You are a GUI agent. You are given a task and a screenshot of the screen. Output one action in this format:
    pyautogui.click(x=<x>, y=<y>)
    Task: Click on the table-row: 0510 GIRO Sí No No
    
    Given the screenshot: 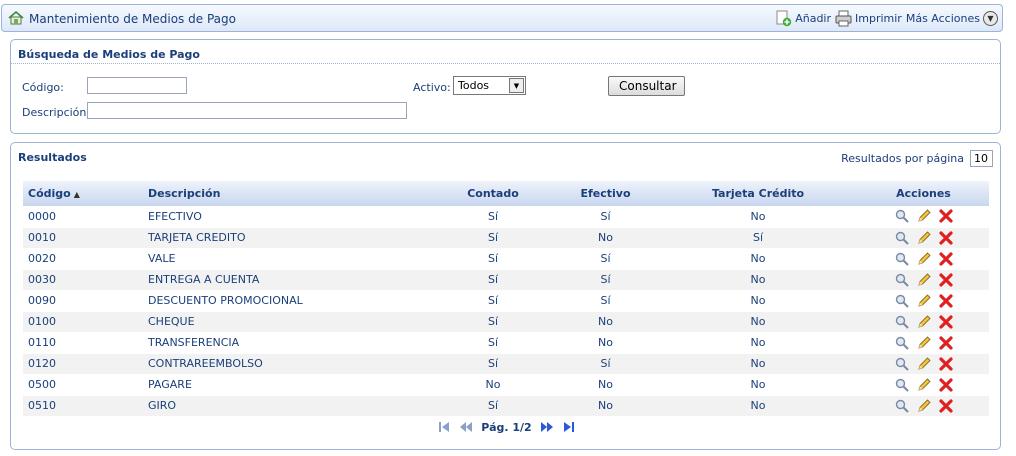 What is the action you would take?
    pyautogui.click(x=506, y=405)
    